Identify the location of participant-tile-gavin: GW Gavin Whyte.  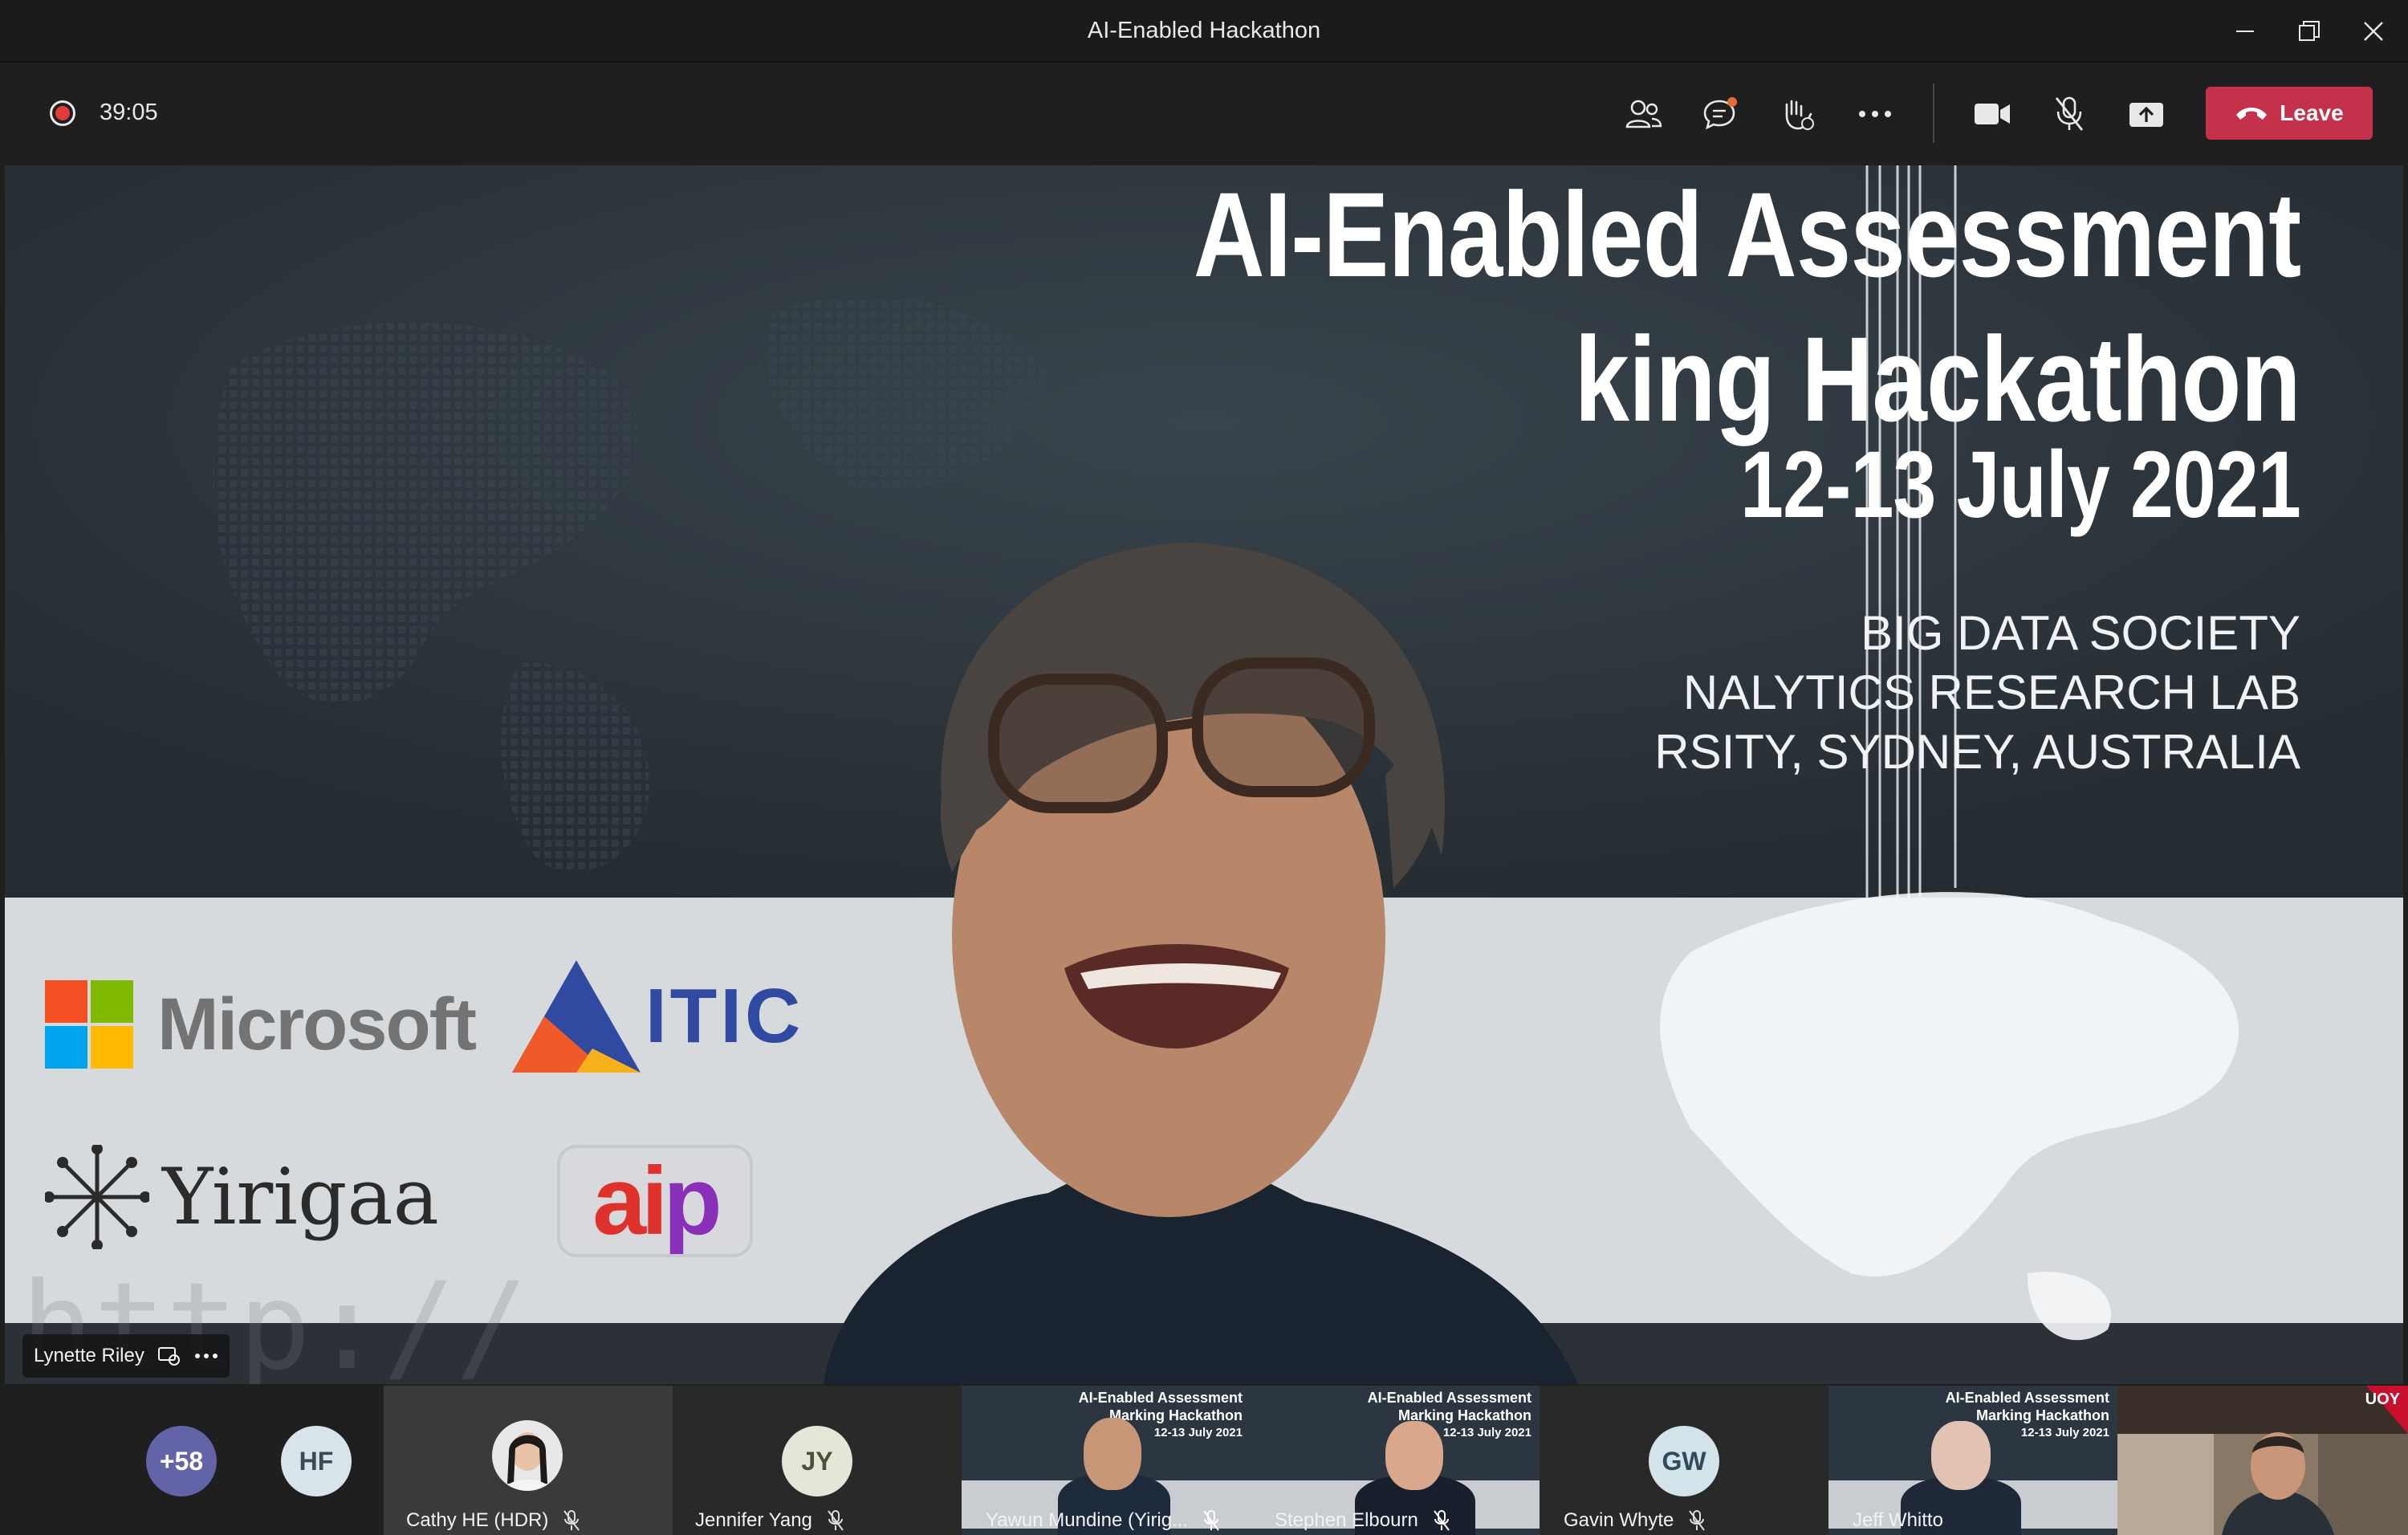
(1684, 1460).